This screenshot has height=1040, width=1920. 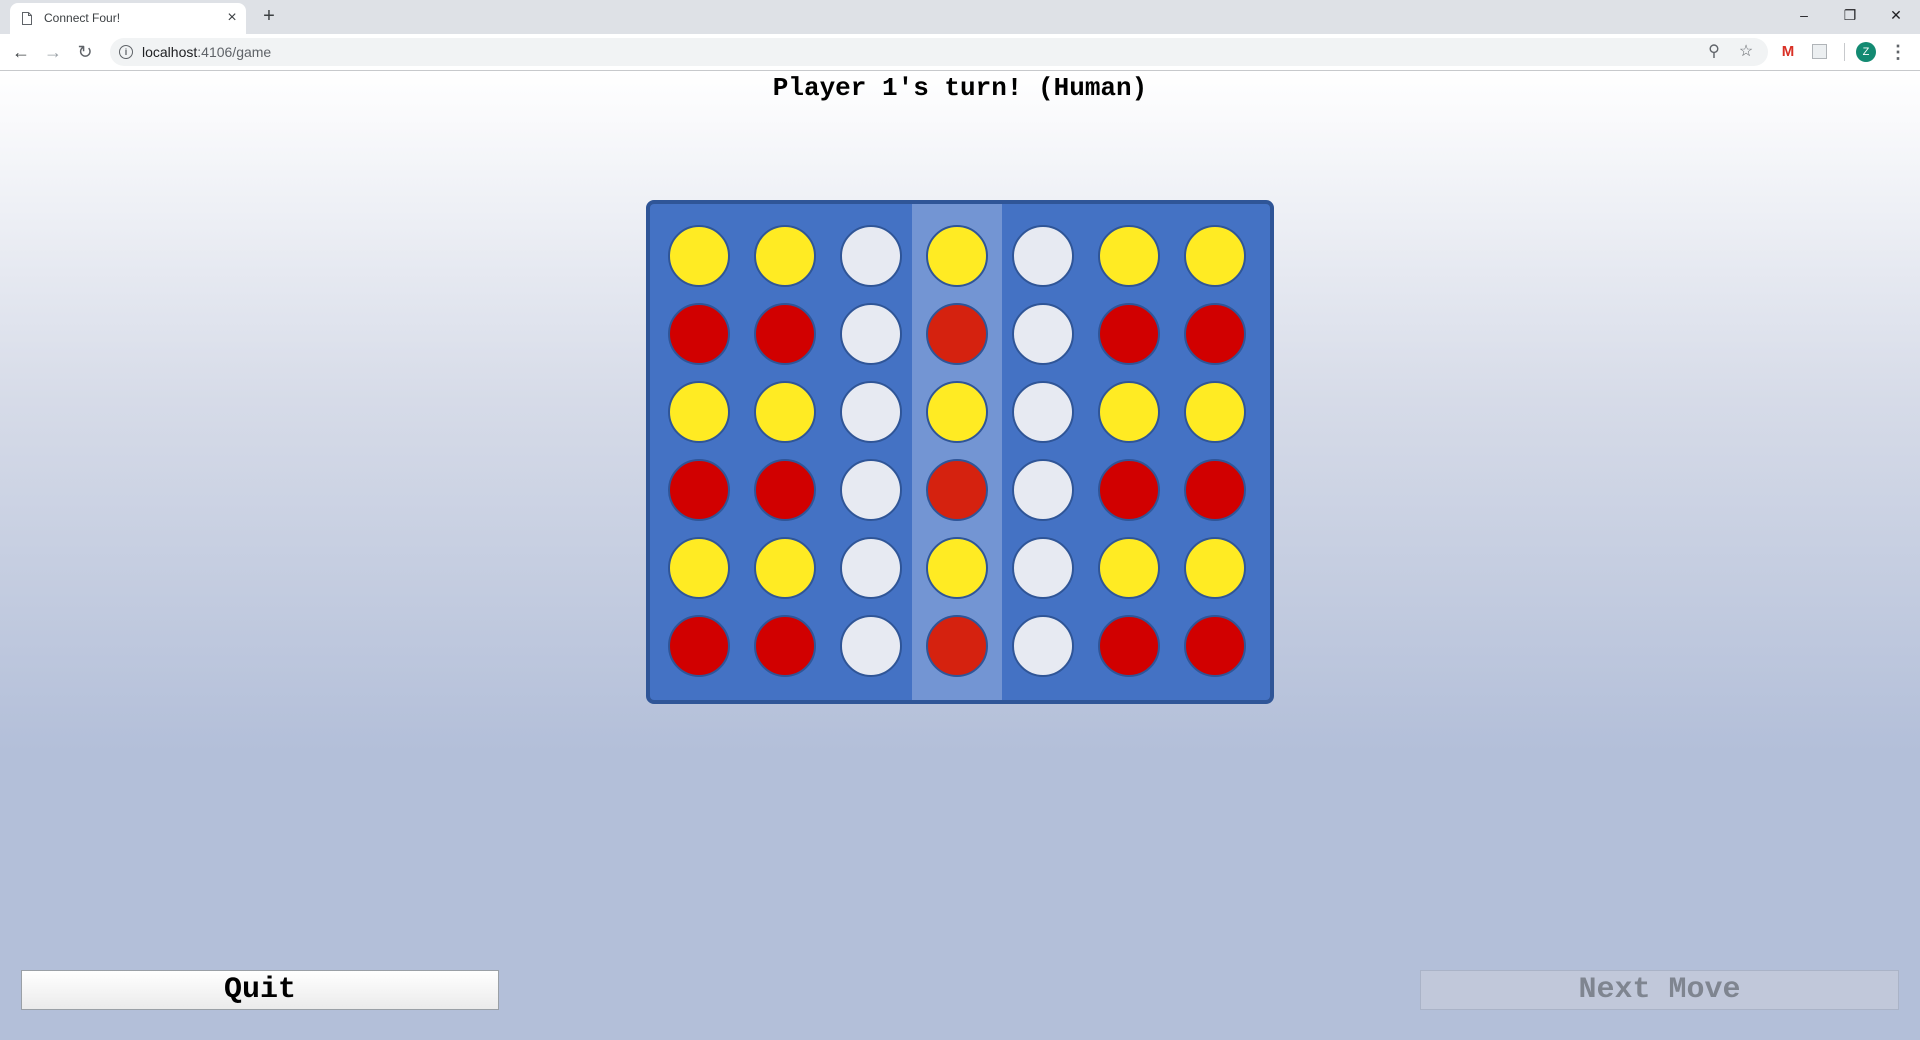 What do you see at coordinates (170, 52) in the screenshot?
I see `url-host: localhost` at bounding box center [170, 52].